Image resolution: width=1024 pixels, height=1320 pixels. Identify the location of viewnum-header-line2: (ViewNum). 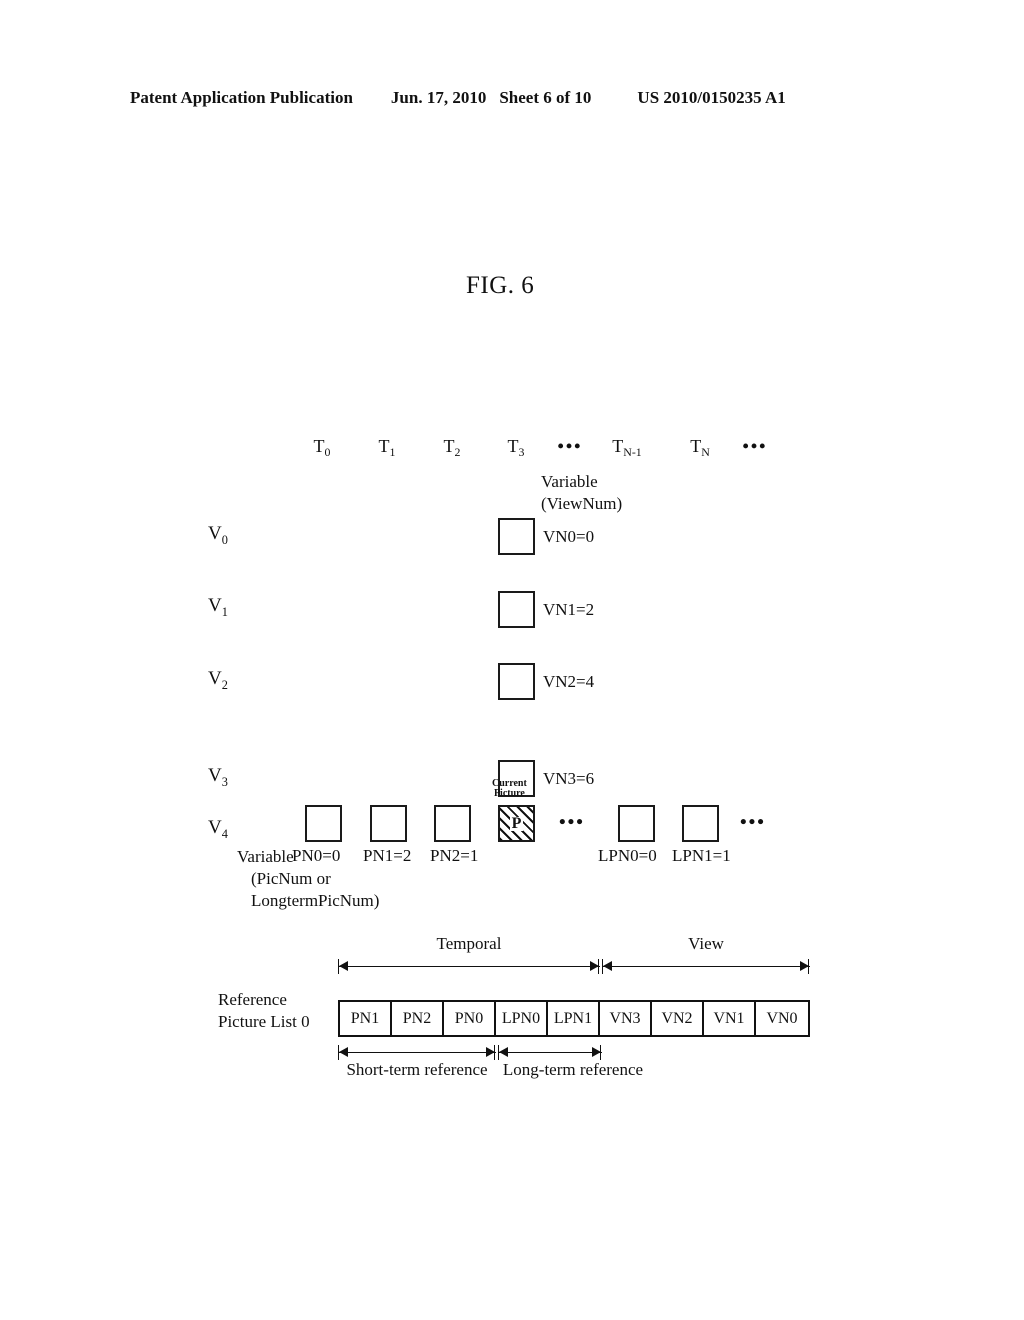
(582, 503).